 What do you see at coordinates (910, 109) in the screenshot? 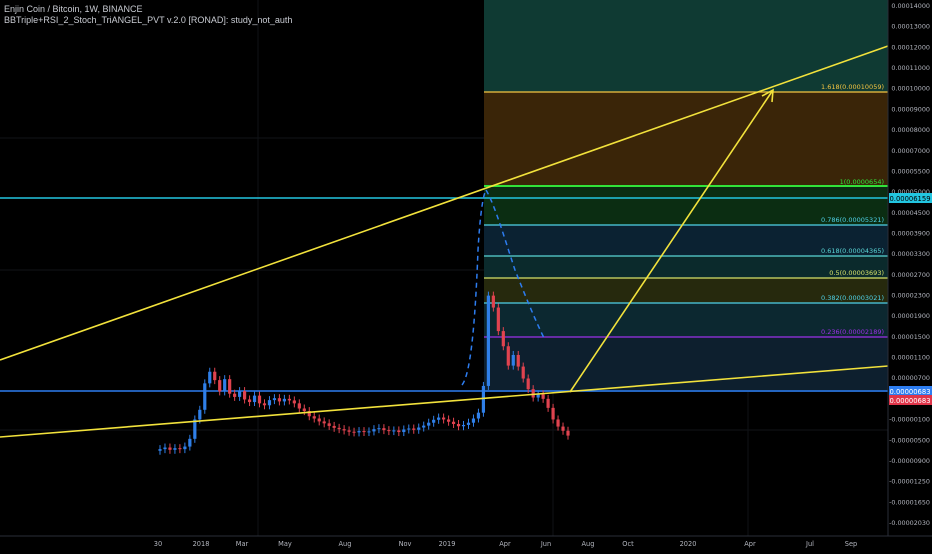
I see `price-tick-label: 0.00009000` at bounding box center [910, 109].